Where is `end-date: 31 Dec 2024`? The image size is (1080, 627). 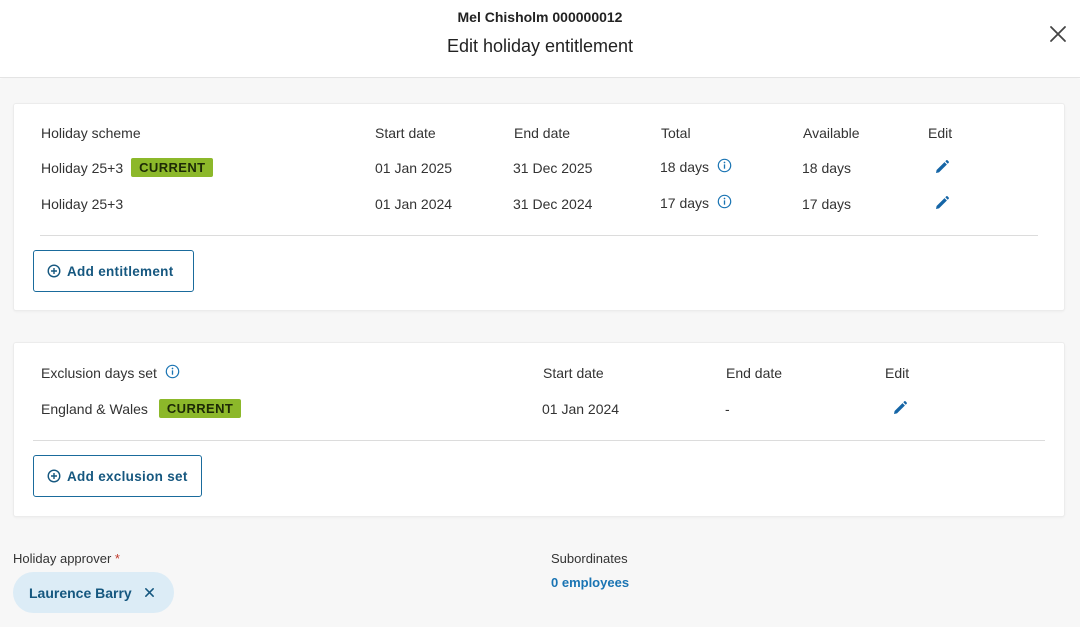
end-date: 31 Dec 2024 is located at coordinates (553, 204).